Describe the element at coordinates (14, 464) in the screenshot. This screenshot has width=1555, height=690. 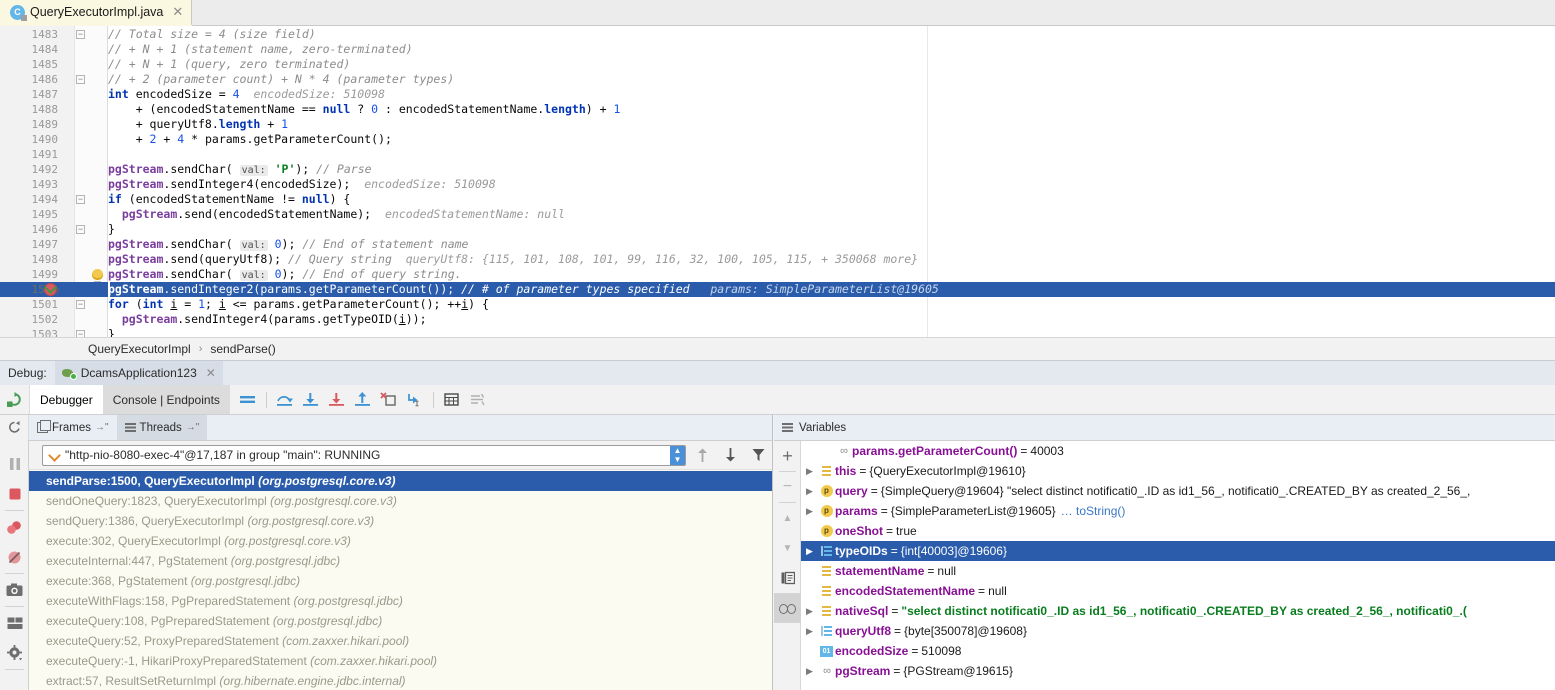
I see `pause-program-icon` at that location.